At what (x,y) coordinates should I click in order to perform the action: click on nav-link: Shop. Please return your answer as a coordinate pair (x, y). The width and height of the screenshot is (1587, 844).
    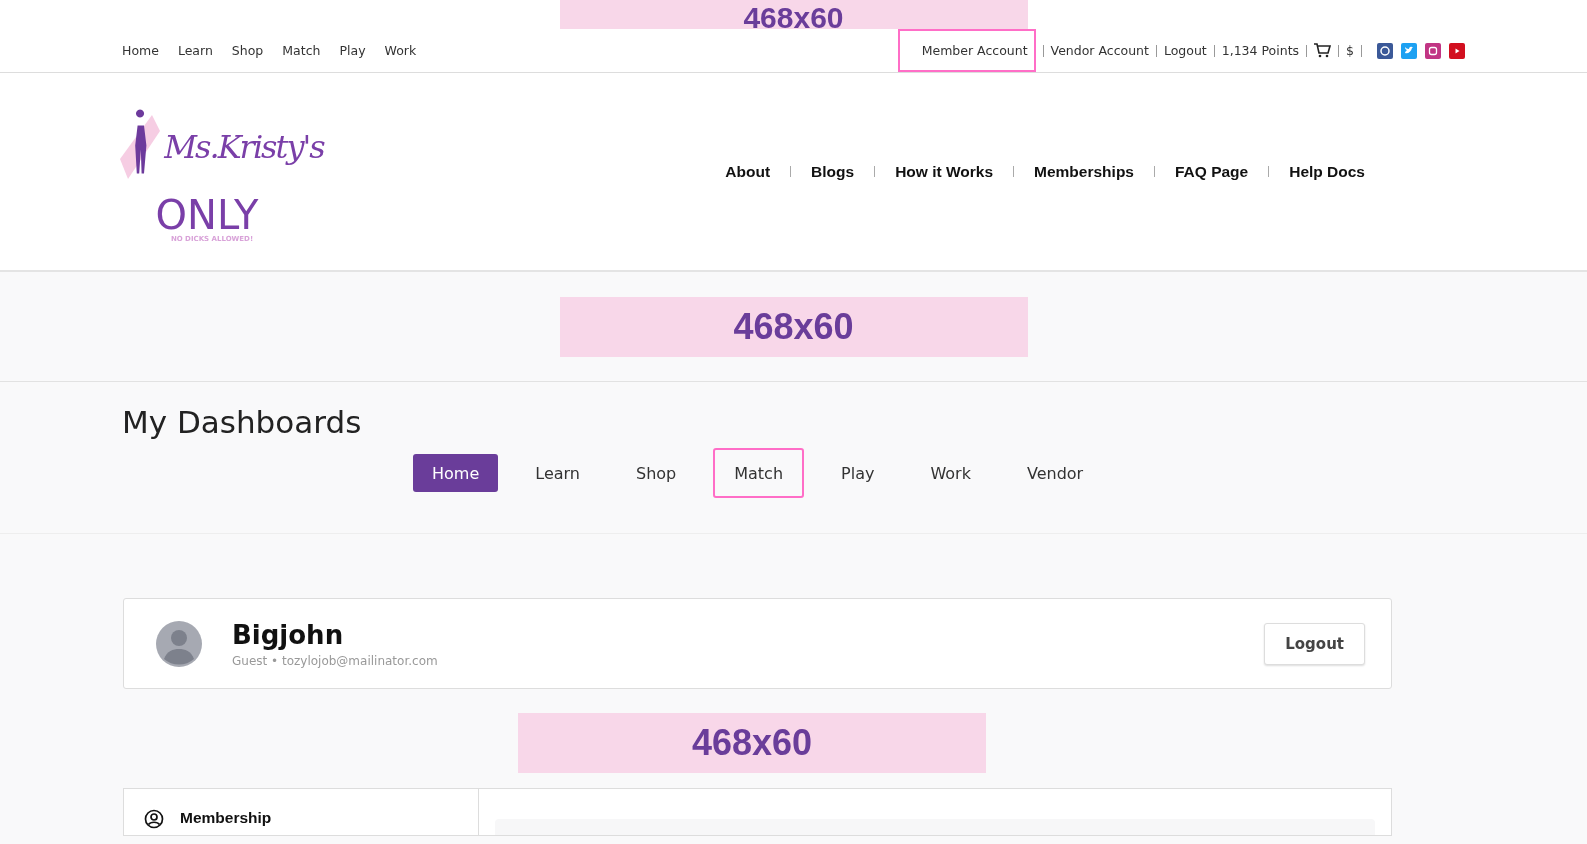
    Looking at the image, I should click on (247, 50).